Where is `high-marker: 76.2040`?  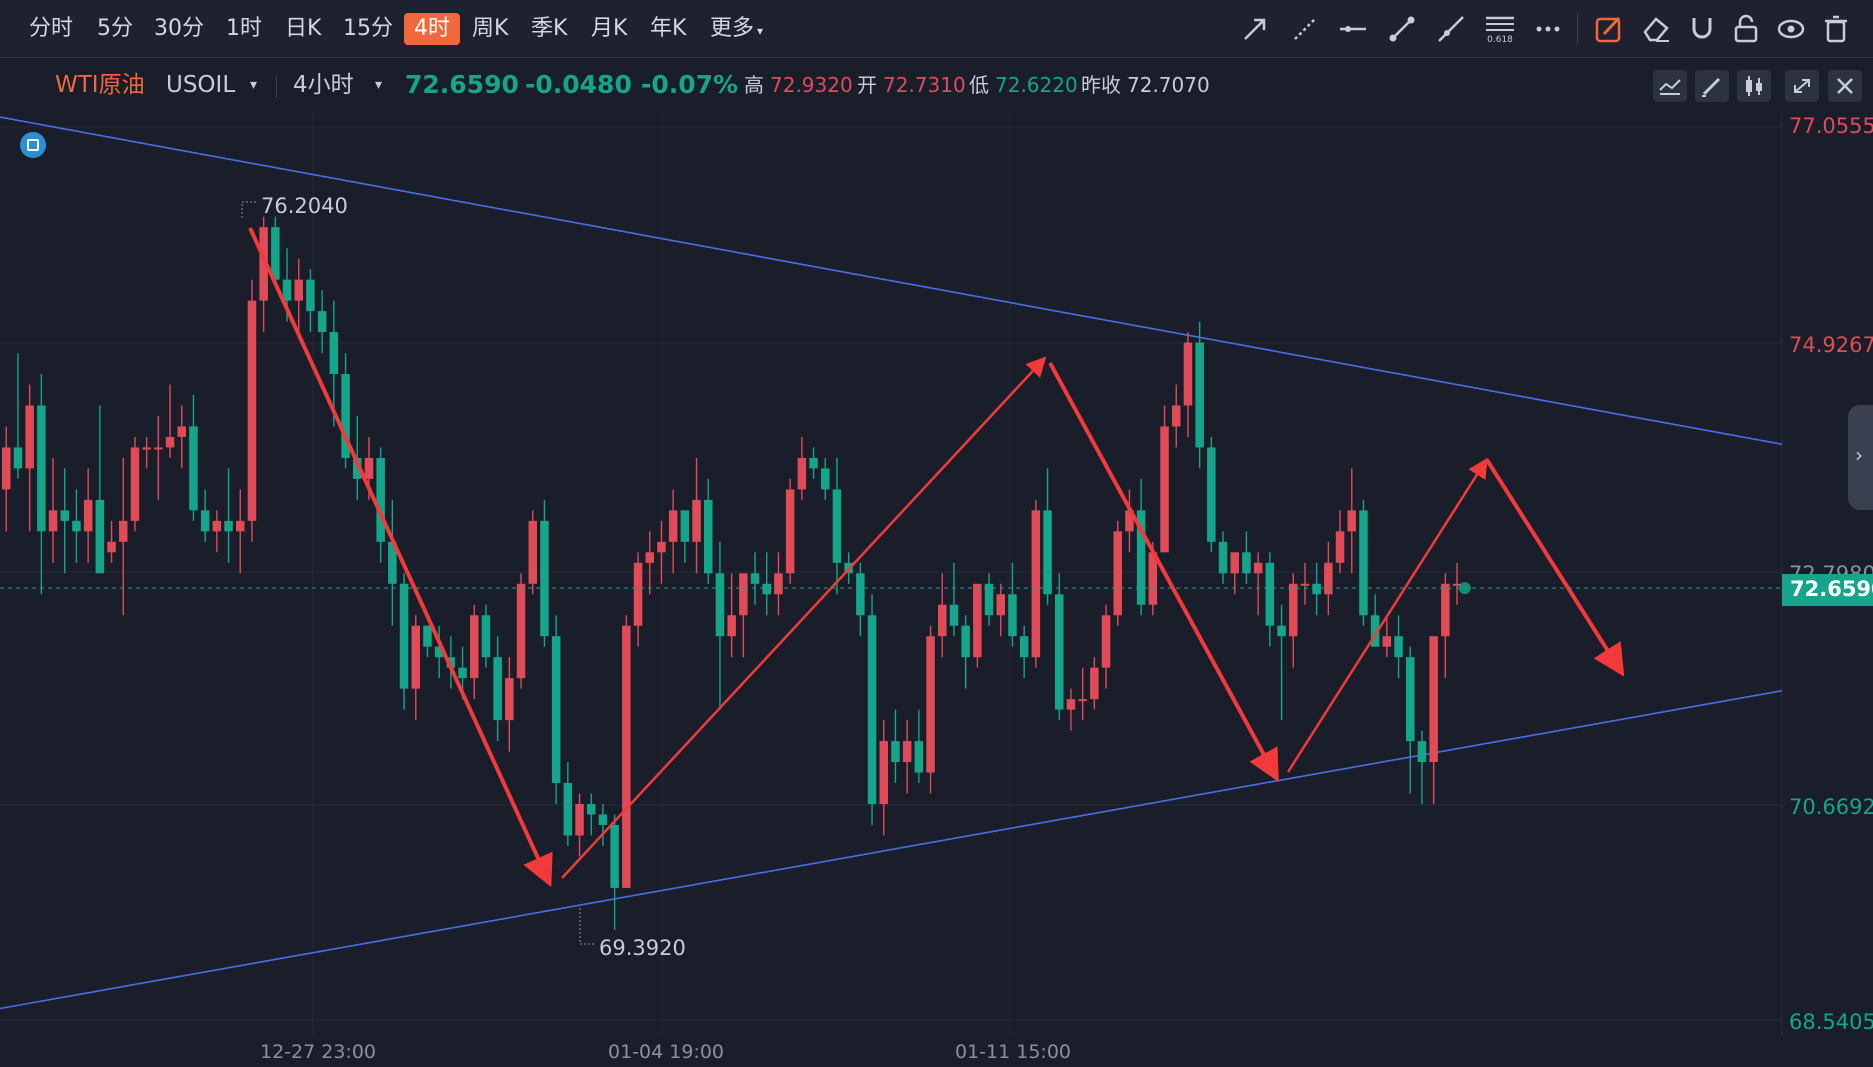
high-marker: 76.2040 is located at coordinates (304, 206).